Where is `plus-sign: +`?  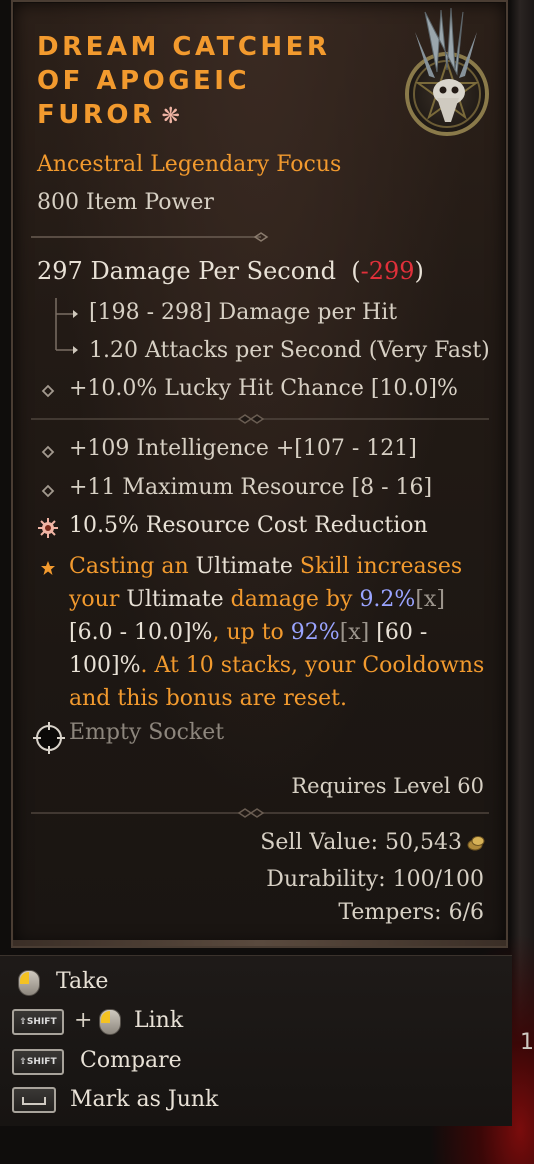
plus-sign: + is located at coordinates (83, 1020).